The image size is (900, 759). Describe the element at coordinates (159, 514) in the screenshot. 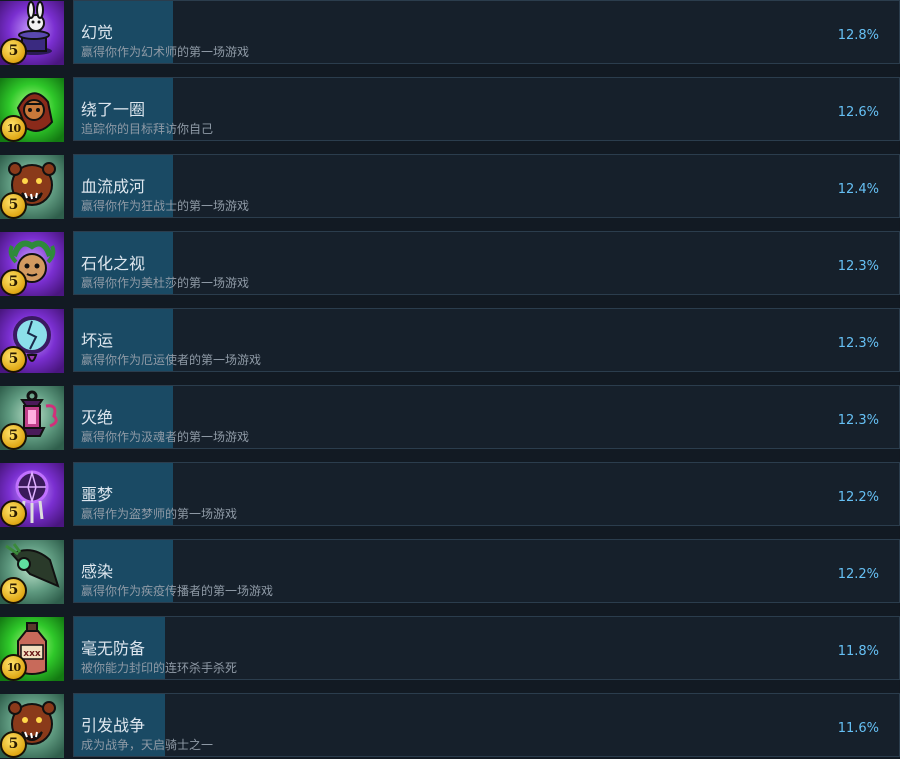

I see `achievement-description: 赢得作为盗梦师的第一场游戏` at that location.